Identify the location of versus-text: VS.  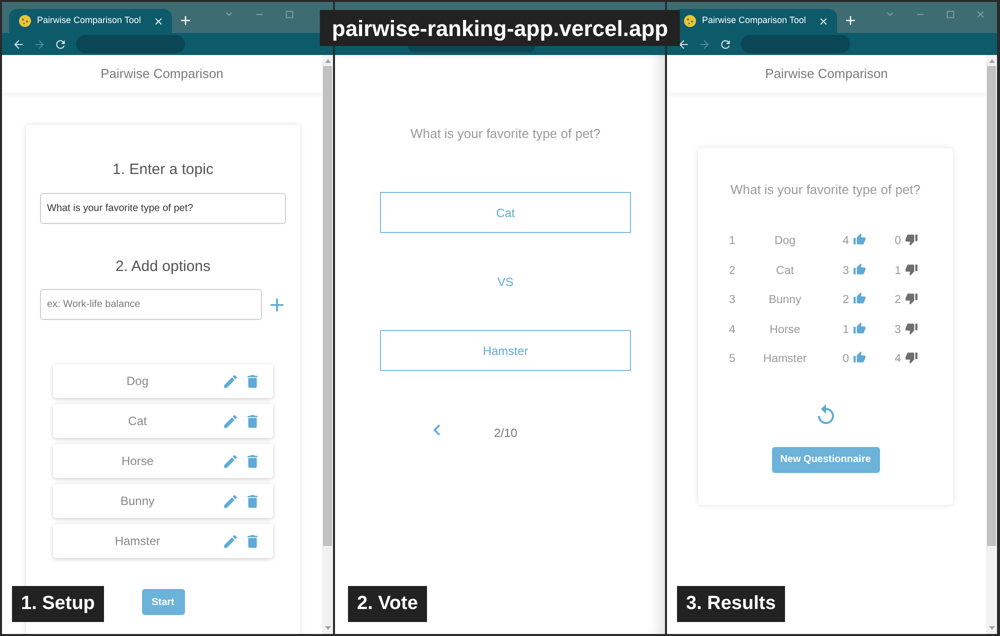
(505, 282).